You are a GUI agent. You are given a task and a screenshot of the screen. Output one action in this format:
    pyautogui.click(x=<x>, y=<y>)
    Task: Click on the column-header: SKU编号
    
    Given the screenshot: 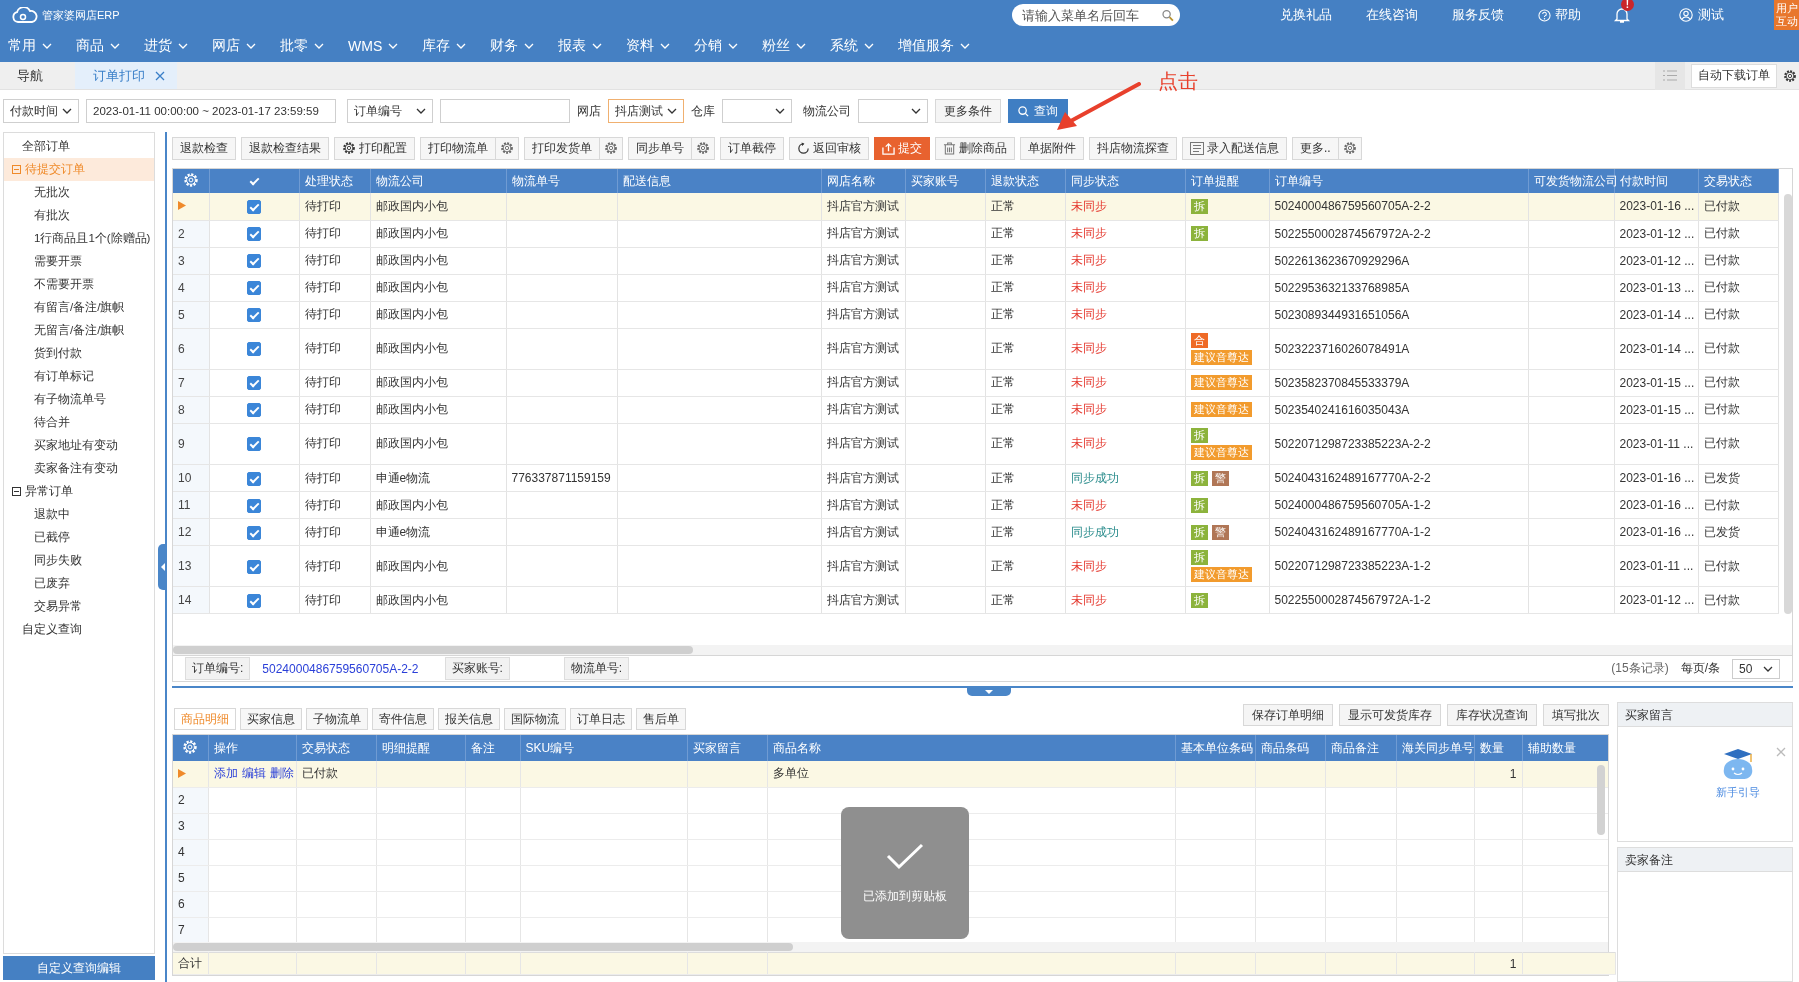 What is the action you would take?
    pyautogui.click(x=603, y=748)
    